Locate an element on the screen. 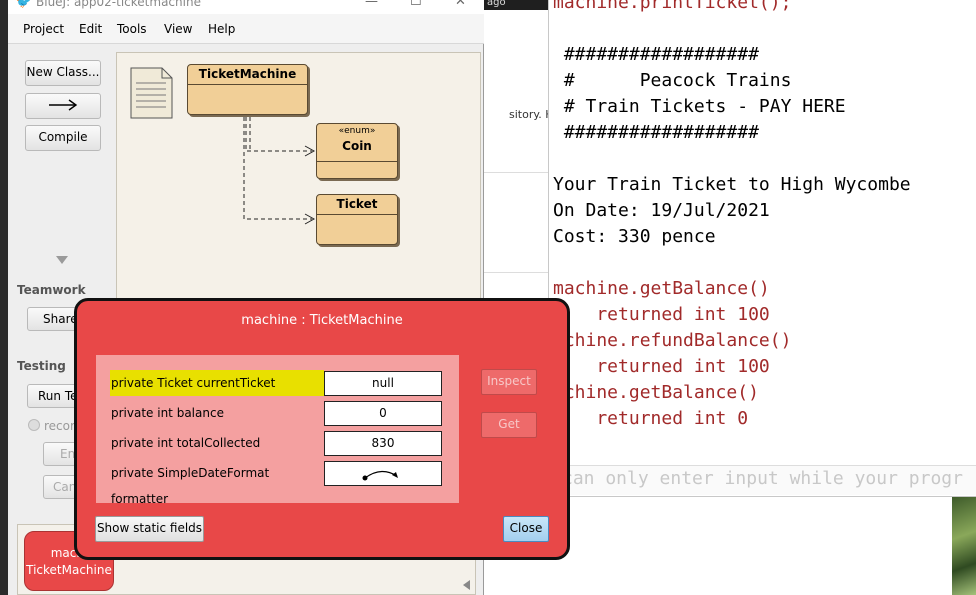  compile-button: Compile is located at coordinates (63, 138).